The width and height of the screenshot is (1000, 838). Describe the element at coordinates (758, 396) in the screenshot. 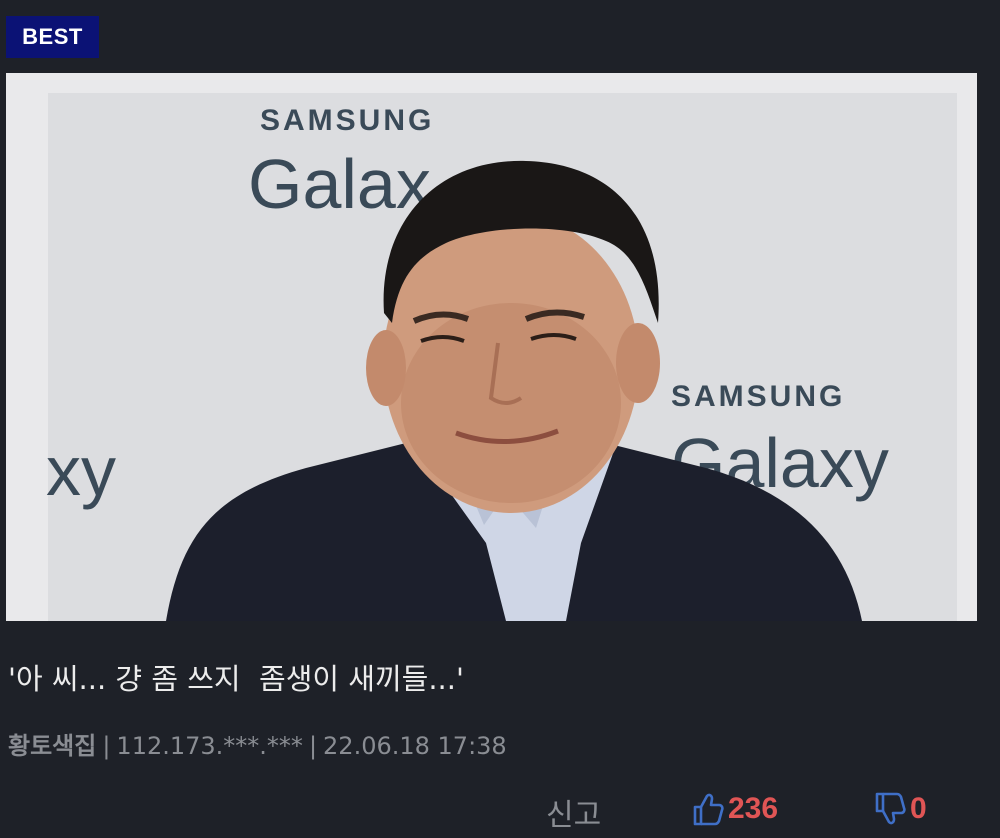

I see `logo-brand-2: SAMSUNG` at that location.